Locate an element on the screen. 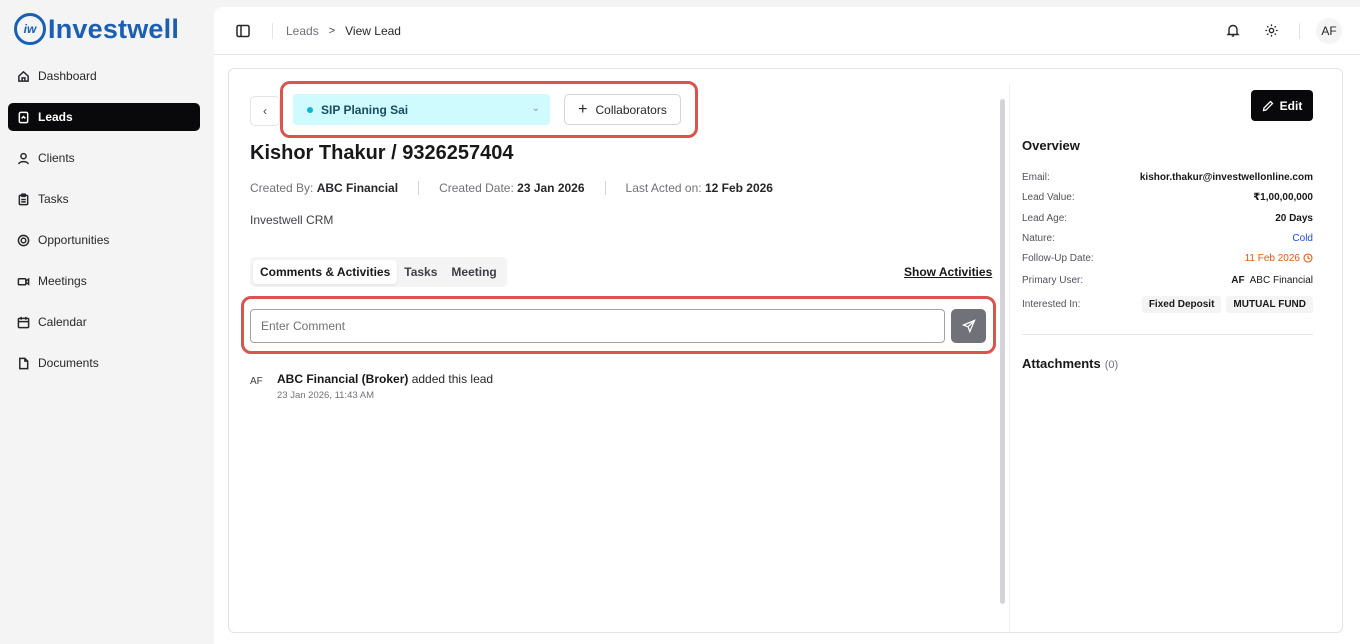  sidebar-item-calendar: Calendar is located at coordinates (104, 322).